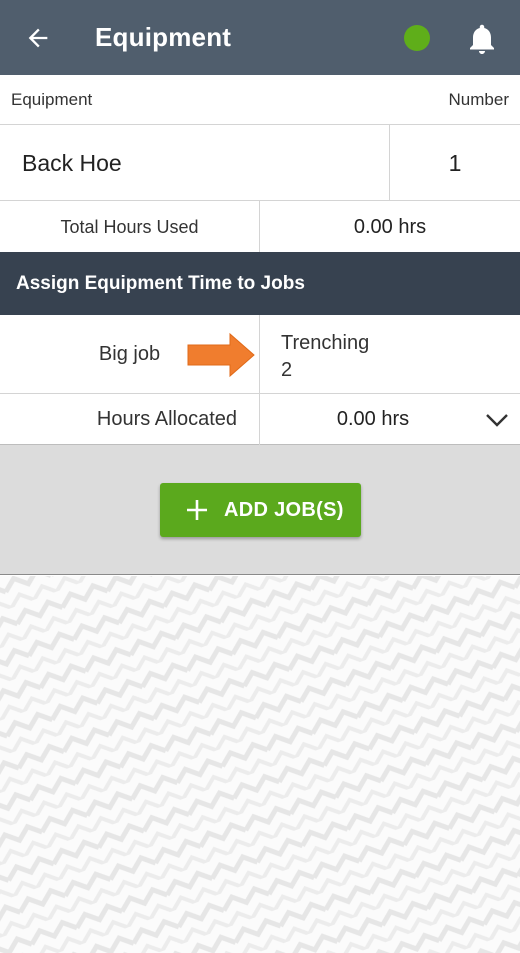  What do you see at coordinates (163, 37) in the screenshot?
I see `page-title: Equipment` at bounding box center [163, 37].